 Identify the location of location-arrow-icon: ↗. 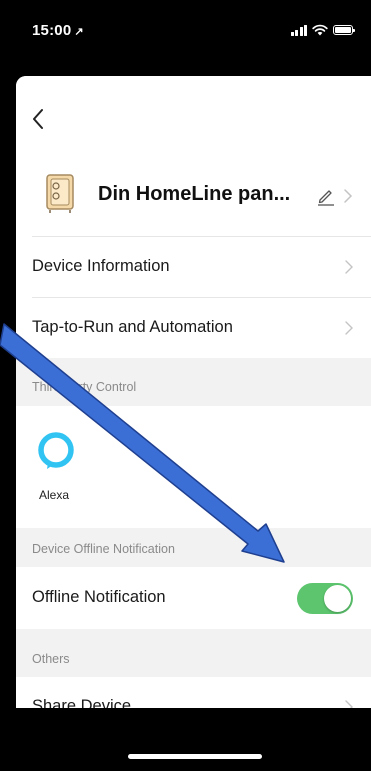
(79, 32).